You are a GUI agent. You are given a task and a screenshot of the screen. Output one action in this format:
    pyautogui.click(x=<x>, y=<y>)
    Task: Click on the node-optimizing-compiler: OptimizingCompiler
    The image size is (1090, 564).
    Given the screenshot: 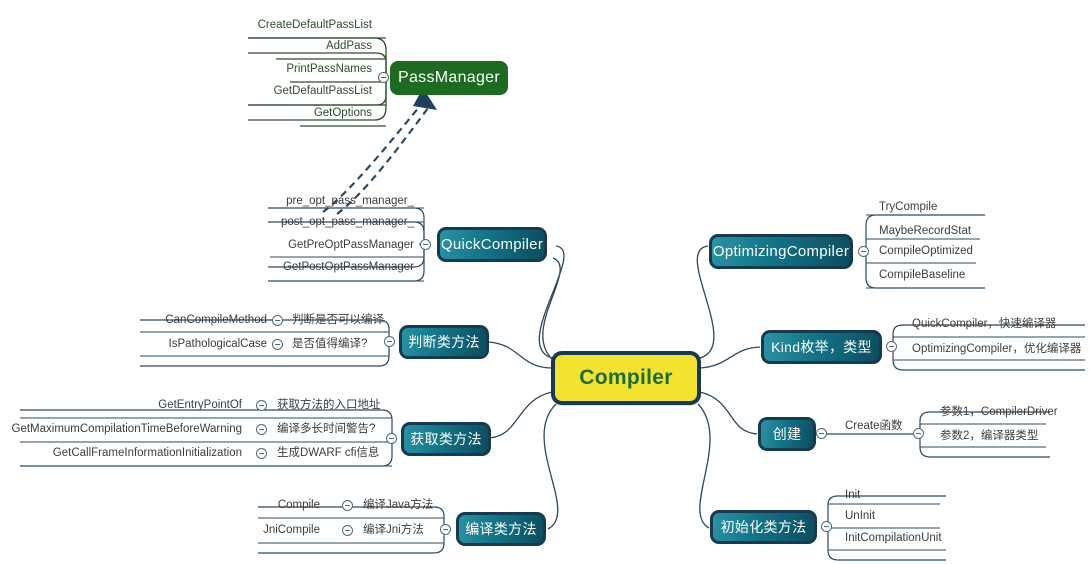 What is the action you would take?
    pyautogui.click(x=781, y=251)
    